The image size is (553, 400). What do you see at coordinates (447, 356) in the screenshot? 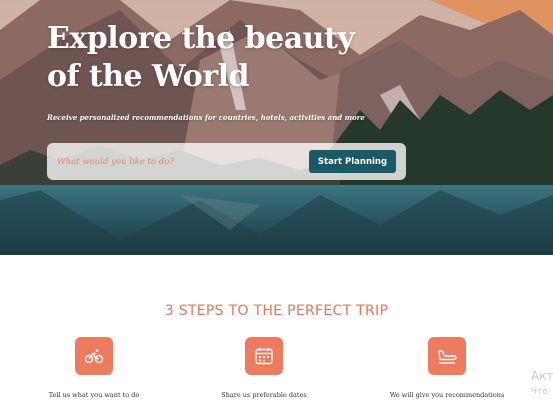
I see `airplane-landing-icon` at bounding box center [447, 356].